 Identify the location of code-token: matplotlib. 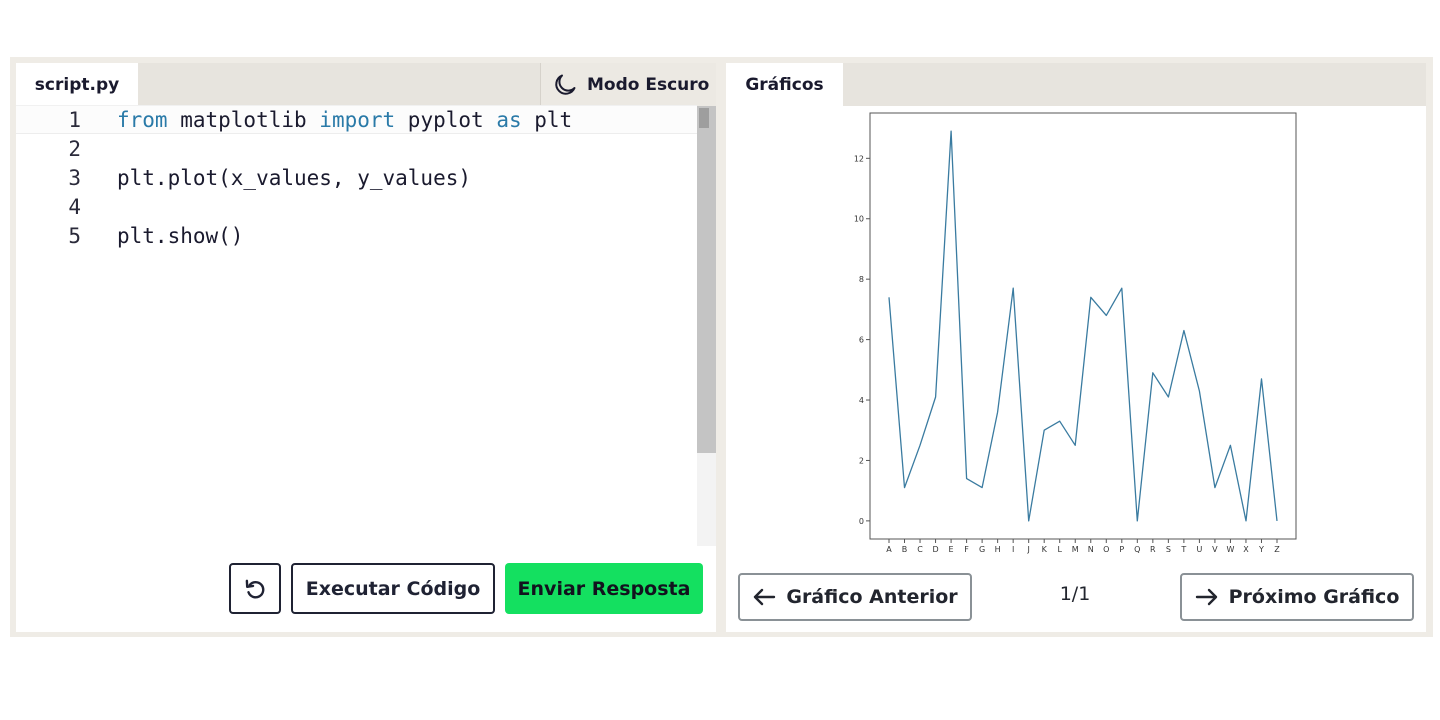
(243, 119).